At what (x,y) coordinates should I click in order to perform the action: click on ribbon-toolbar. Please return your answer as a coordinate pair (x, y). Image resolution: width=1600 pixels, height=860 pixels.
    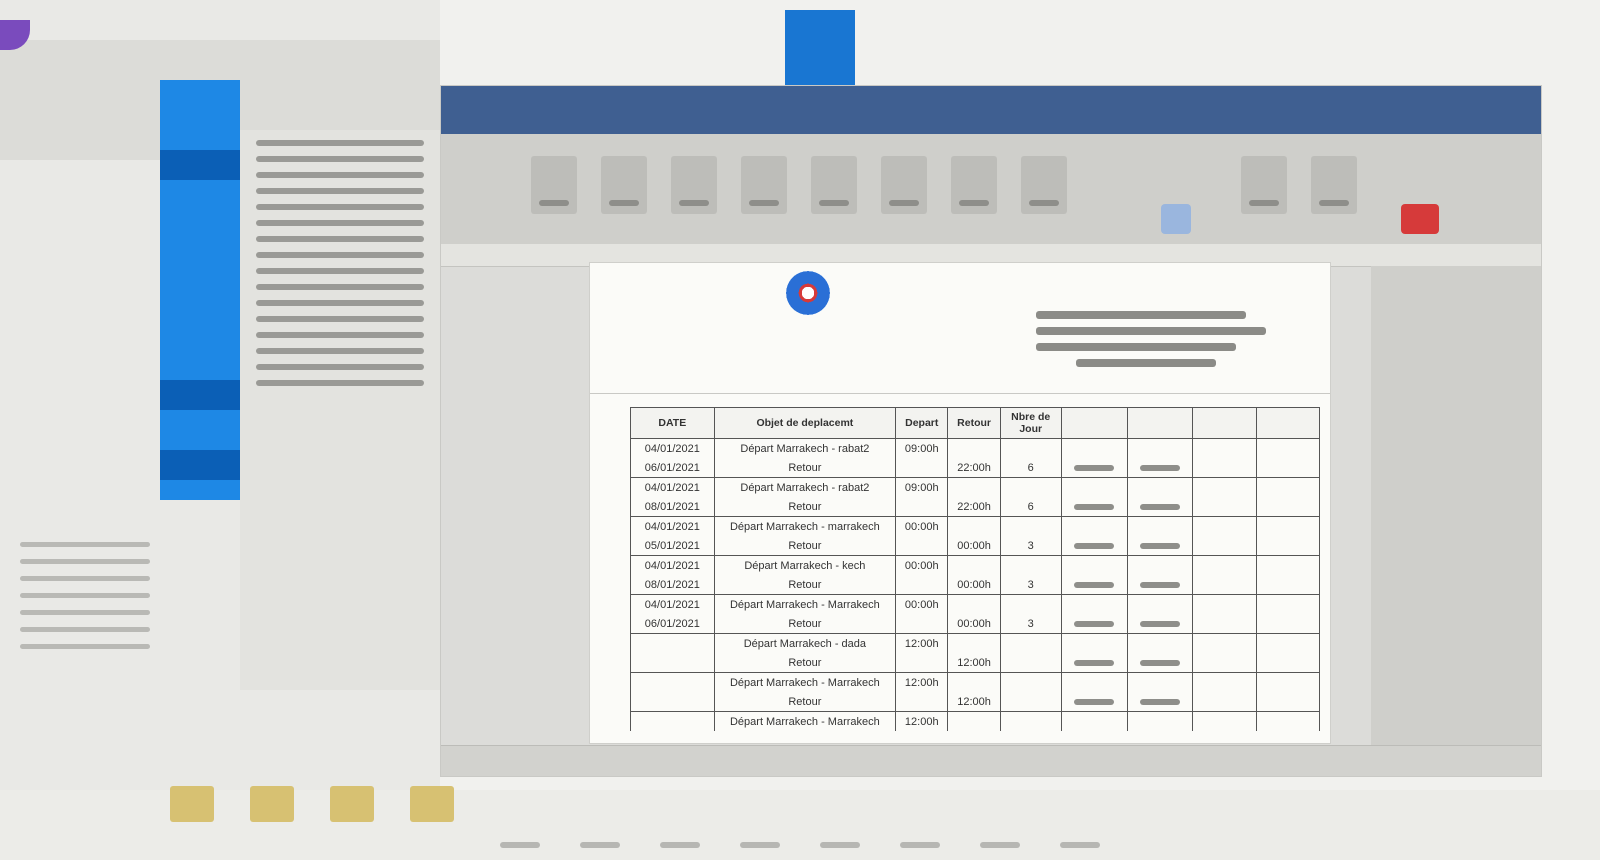
    Looking at the image, I should click on (991, 189).